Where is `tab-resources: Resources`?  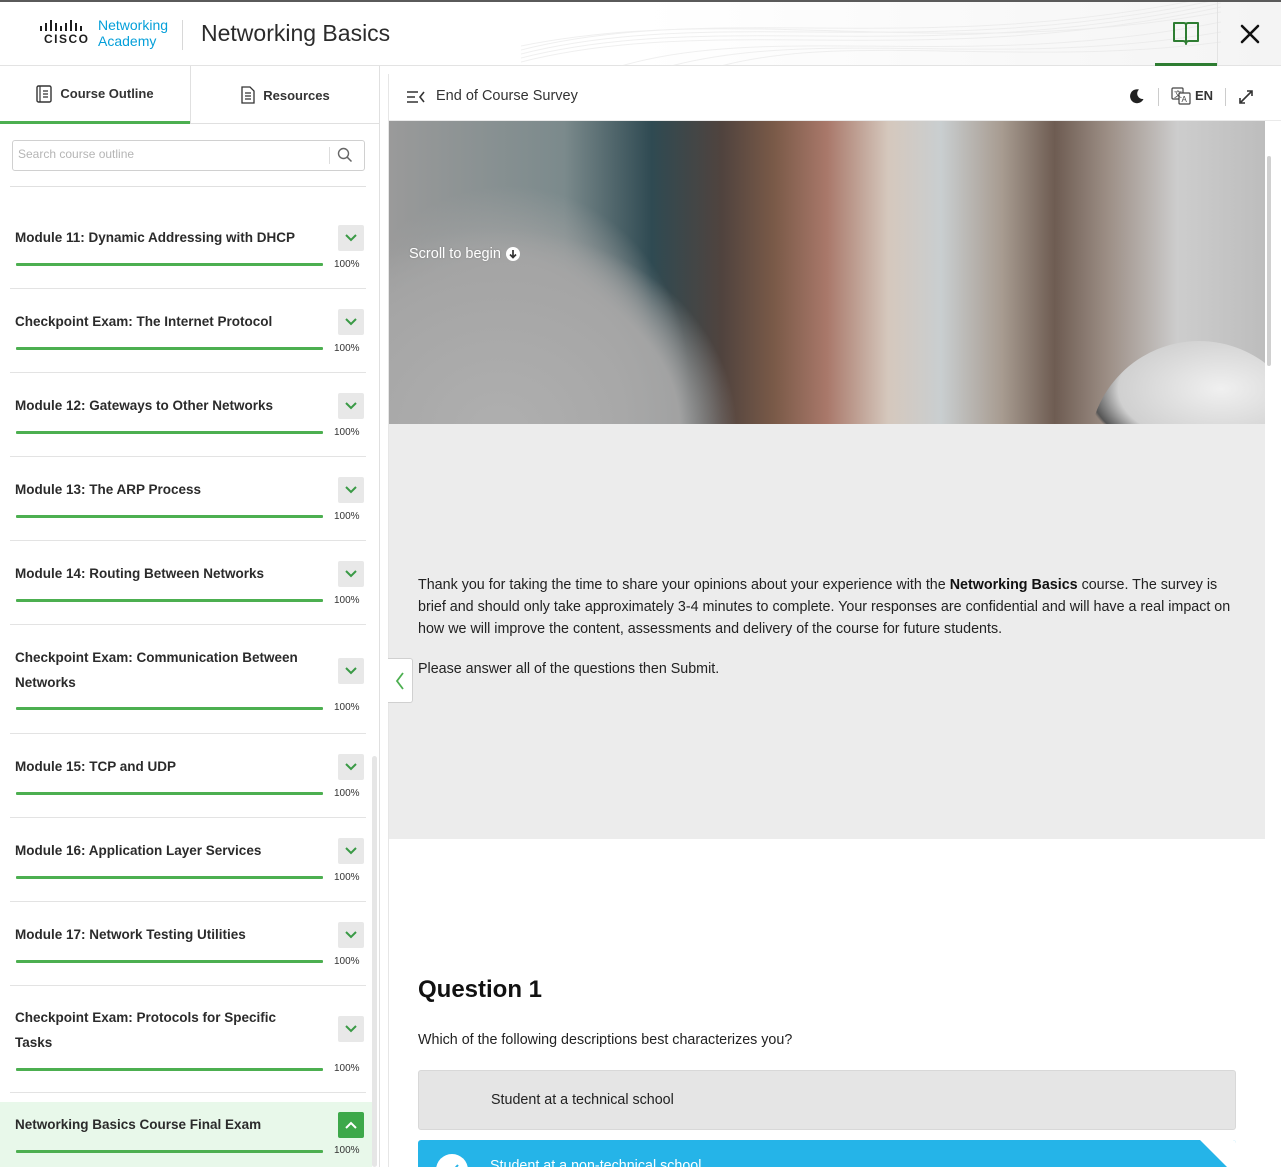
tab-resources: Resources is located at coordinates (284, 95).